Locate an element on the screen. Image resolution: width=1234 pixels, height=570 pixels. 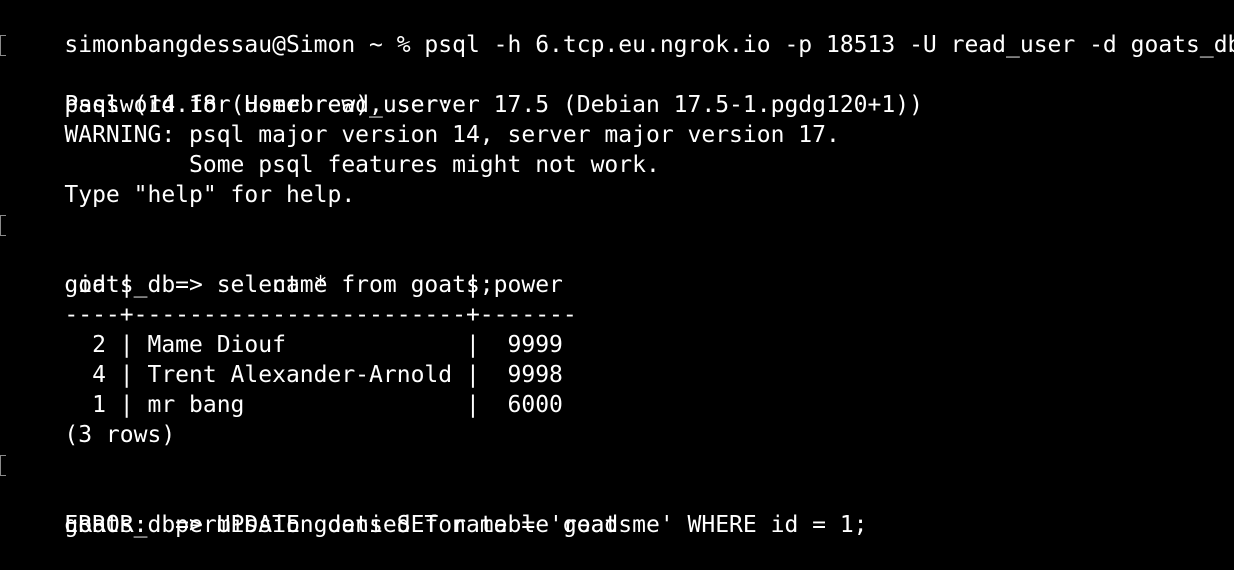
table-row: 2 | Mame Diouf | 9999 is located at coordinates (617, 329).